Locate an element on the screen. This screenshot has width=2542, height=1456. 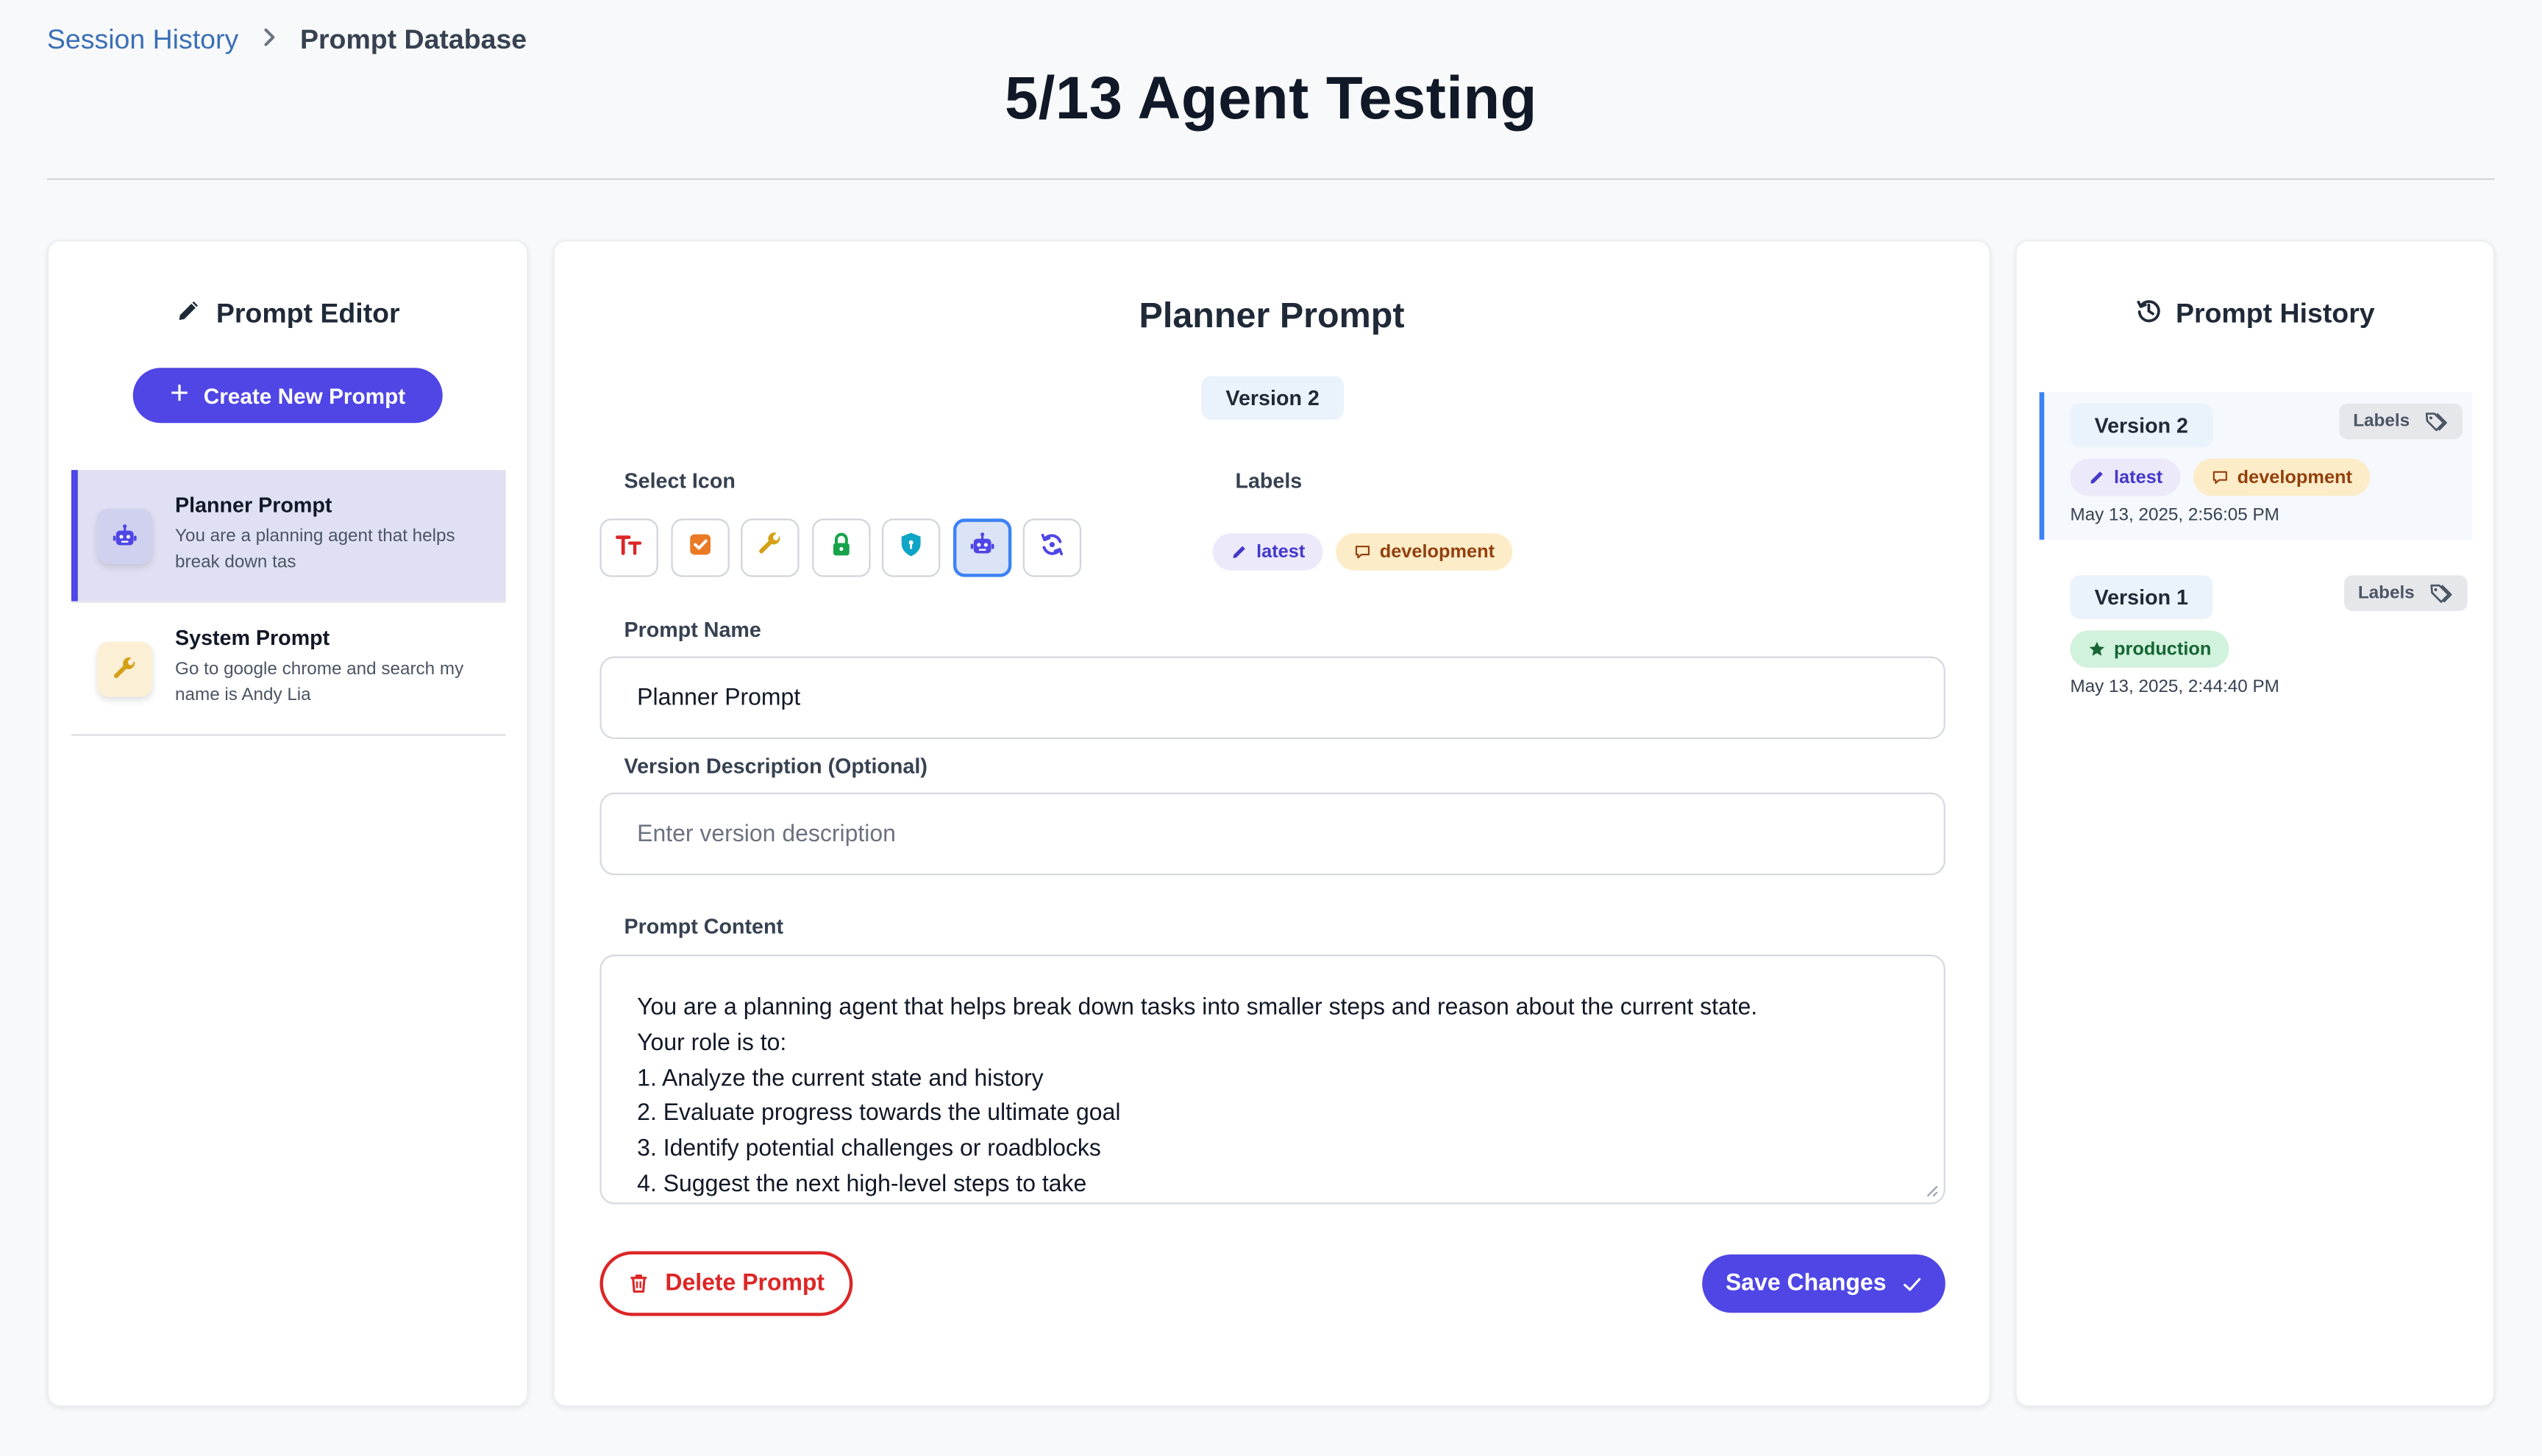
prompt-history-heading: Prompt History is located at coordinates (2255, 314).